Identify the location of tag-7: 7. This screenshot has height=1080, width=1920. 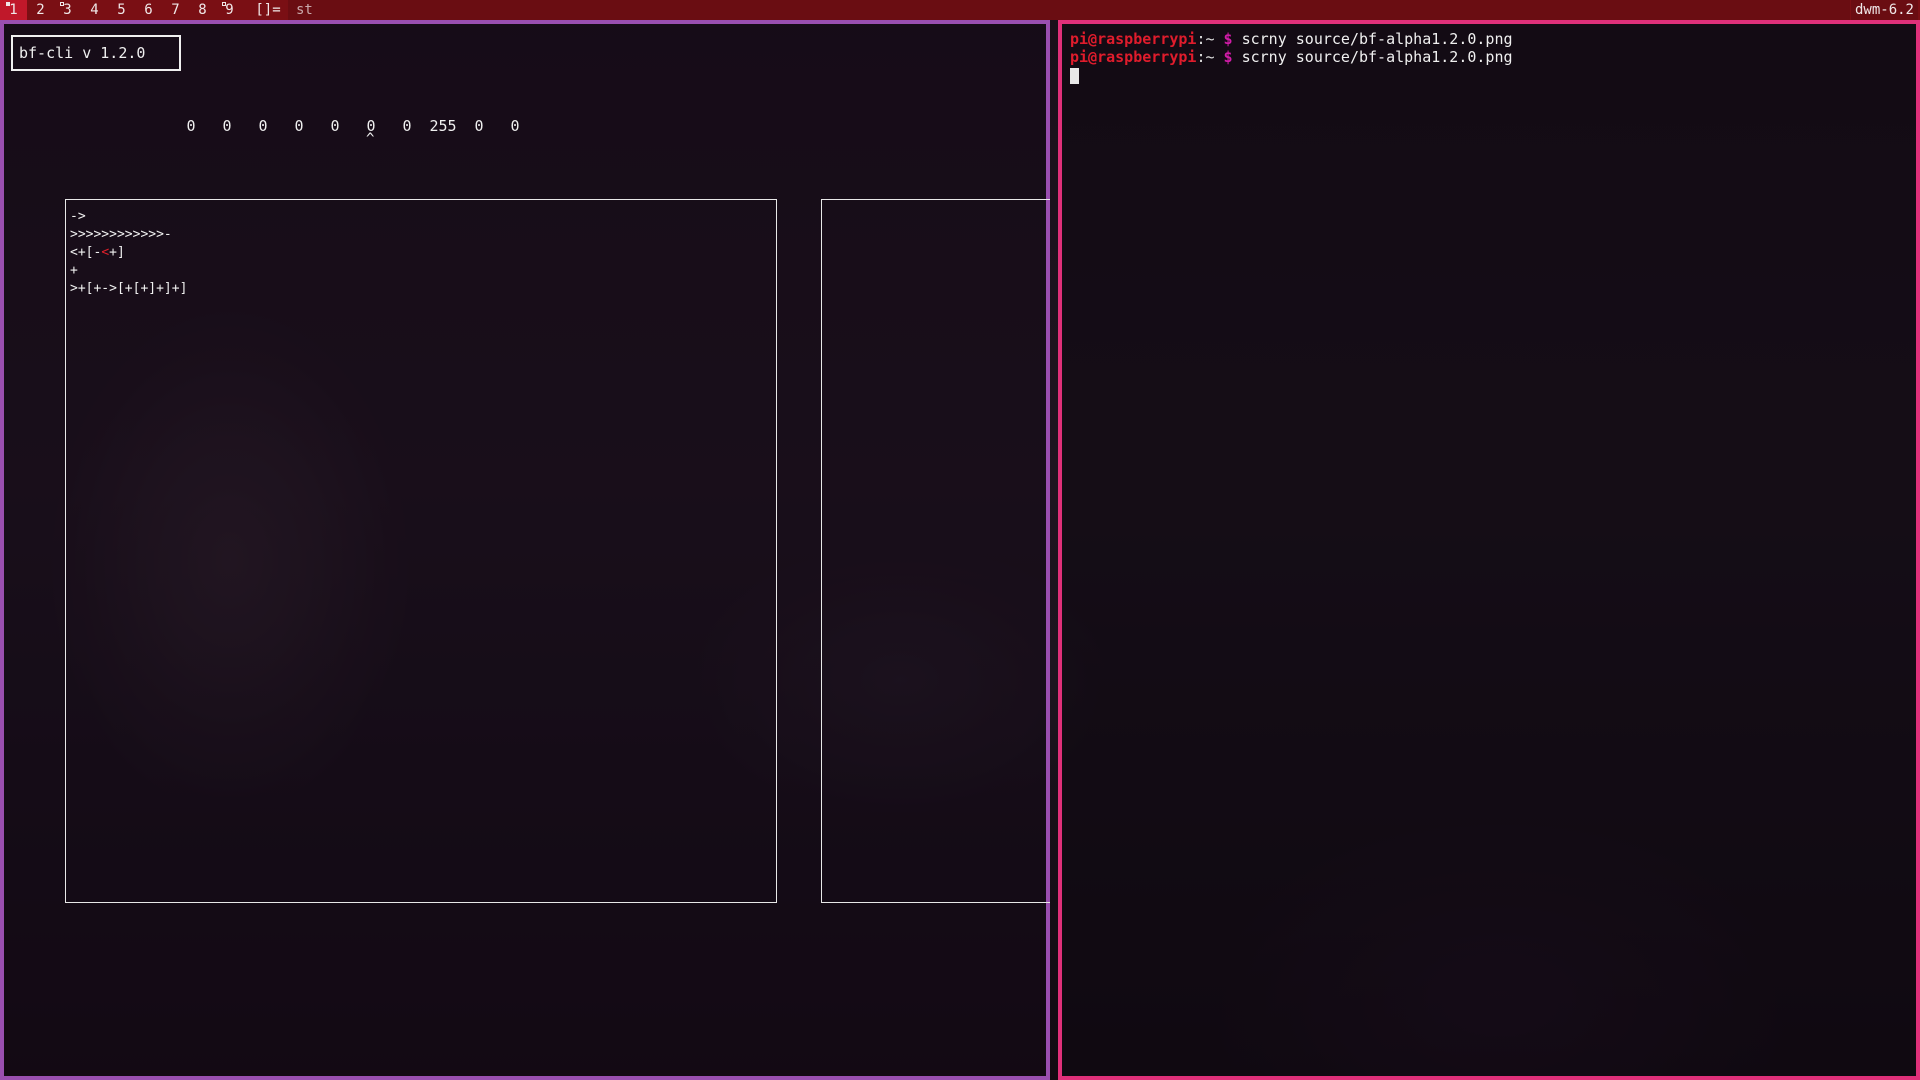
(175, 10).